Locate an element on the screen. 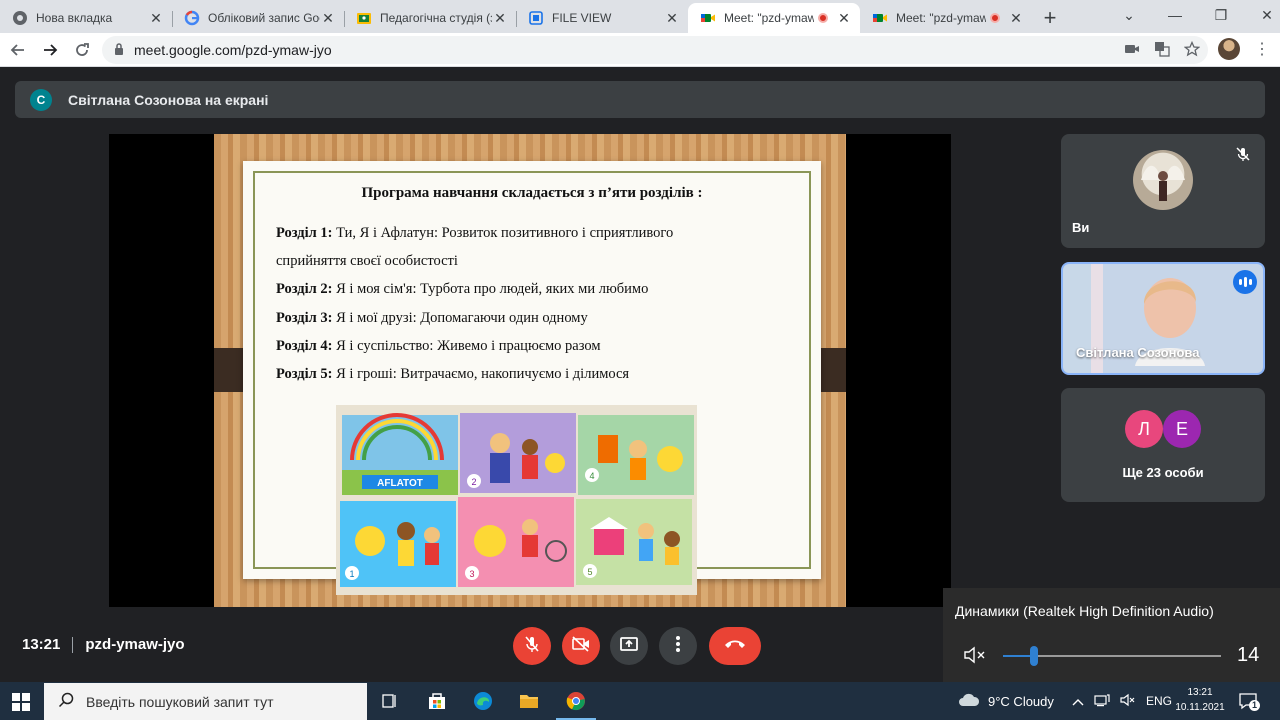 The height and width of the screenshot is (720, 1280). tab-meet-active: Meet: "pzd-ymaw ✕ is located at coordinates (774, 18).